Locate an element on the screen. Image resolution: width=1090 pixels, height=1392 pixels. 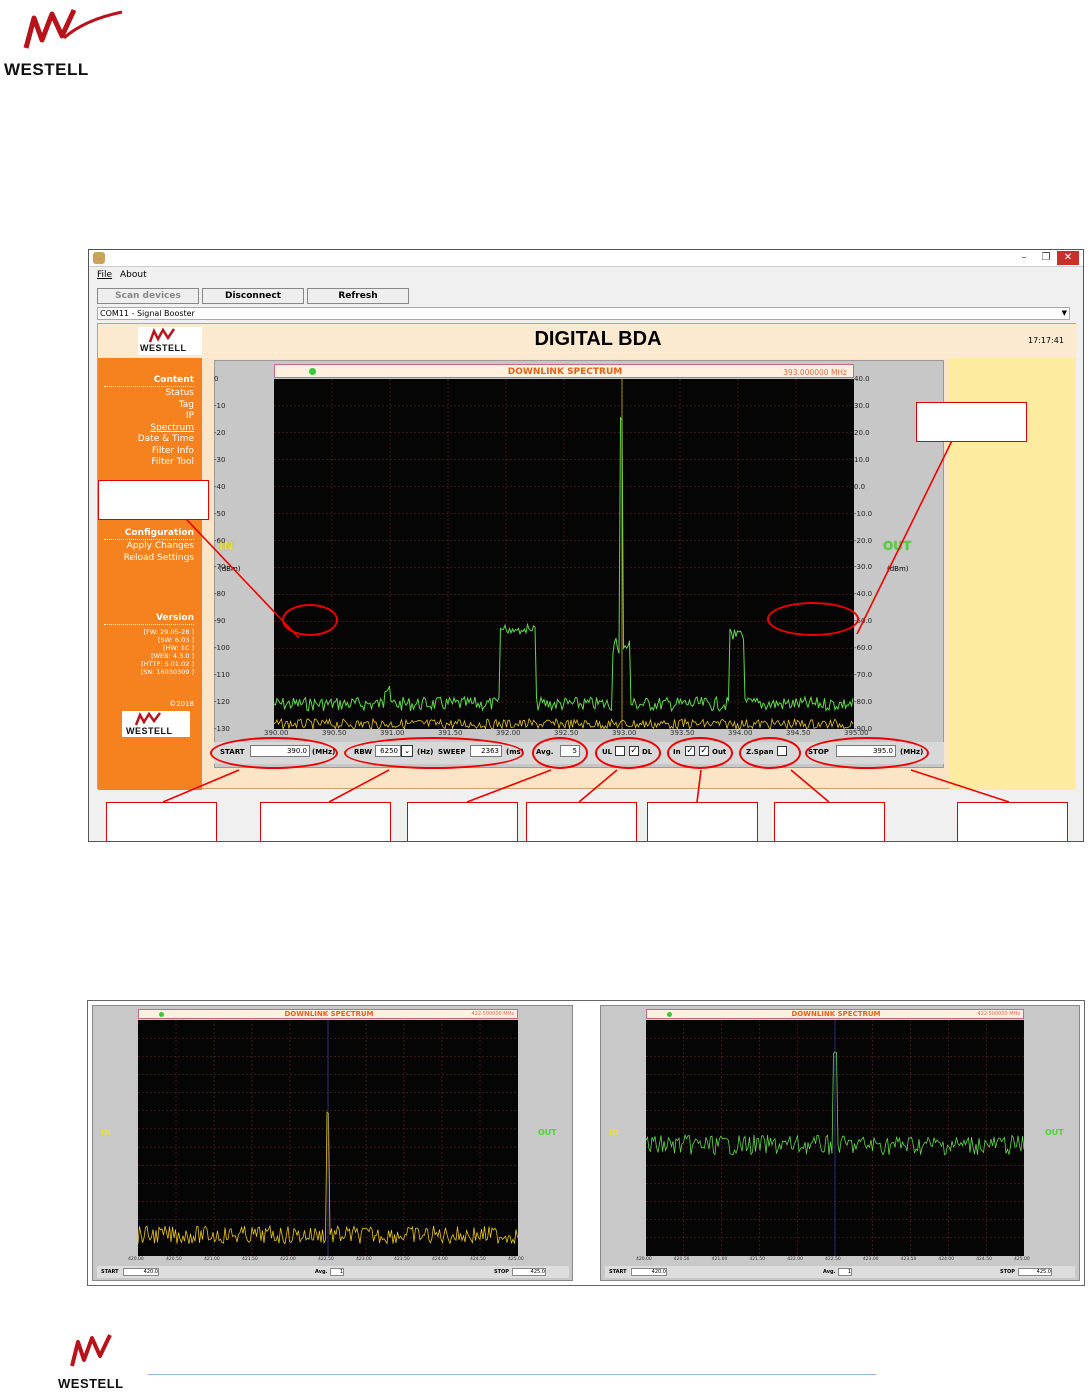
mini-right-stop-label: STOP is located at coordinates (1007, 1272).